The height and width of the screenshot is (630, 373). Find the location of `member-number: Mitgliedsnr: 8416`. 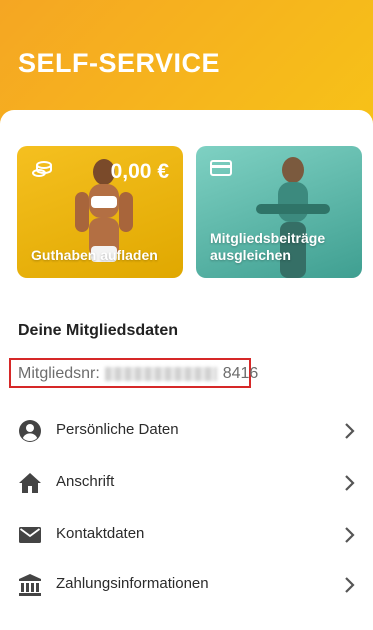

member-number: Mitgliedsnr: 8416 is located at coordinates (138, 374).